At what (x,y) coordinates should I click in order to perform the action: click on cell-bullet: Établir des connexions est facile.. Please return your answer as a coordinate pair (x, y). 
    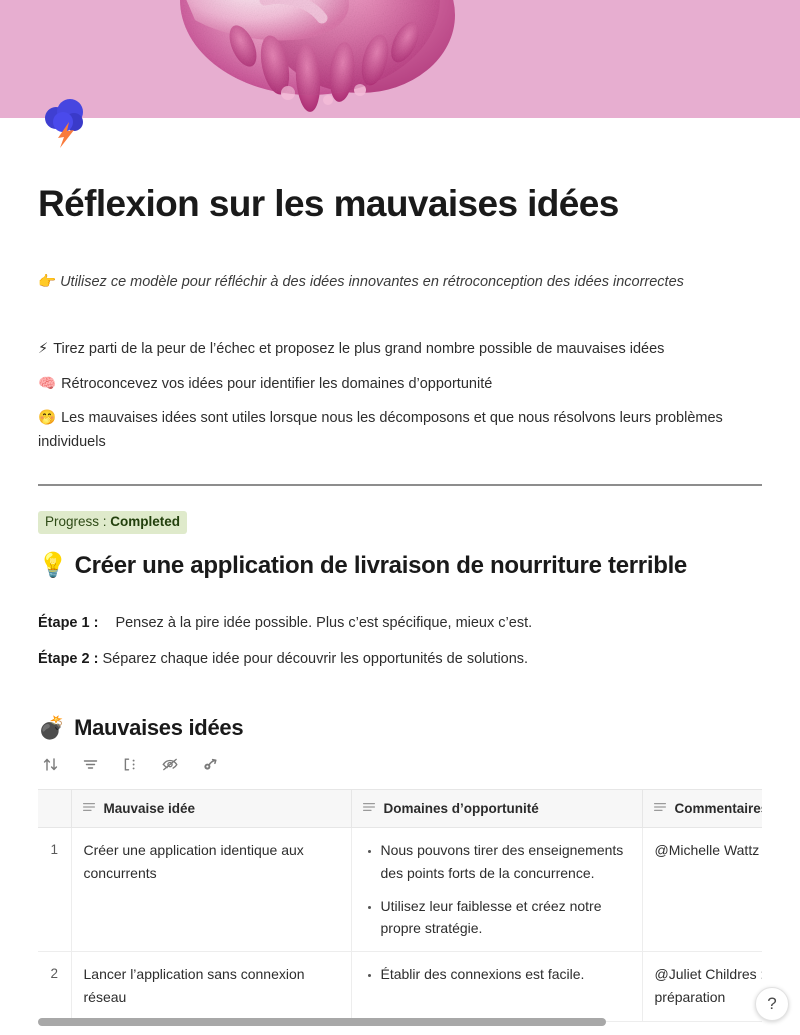
    Looking at the image, I should click on (506, 974).